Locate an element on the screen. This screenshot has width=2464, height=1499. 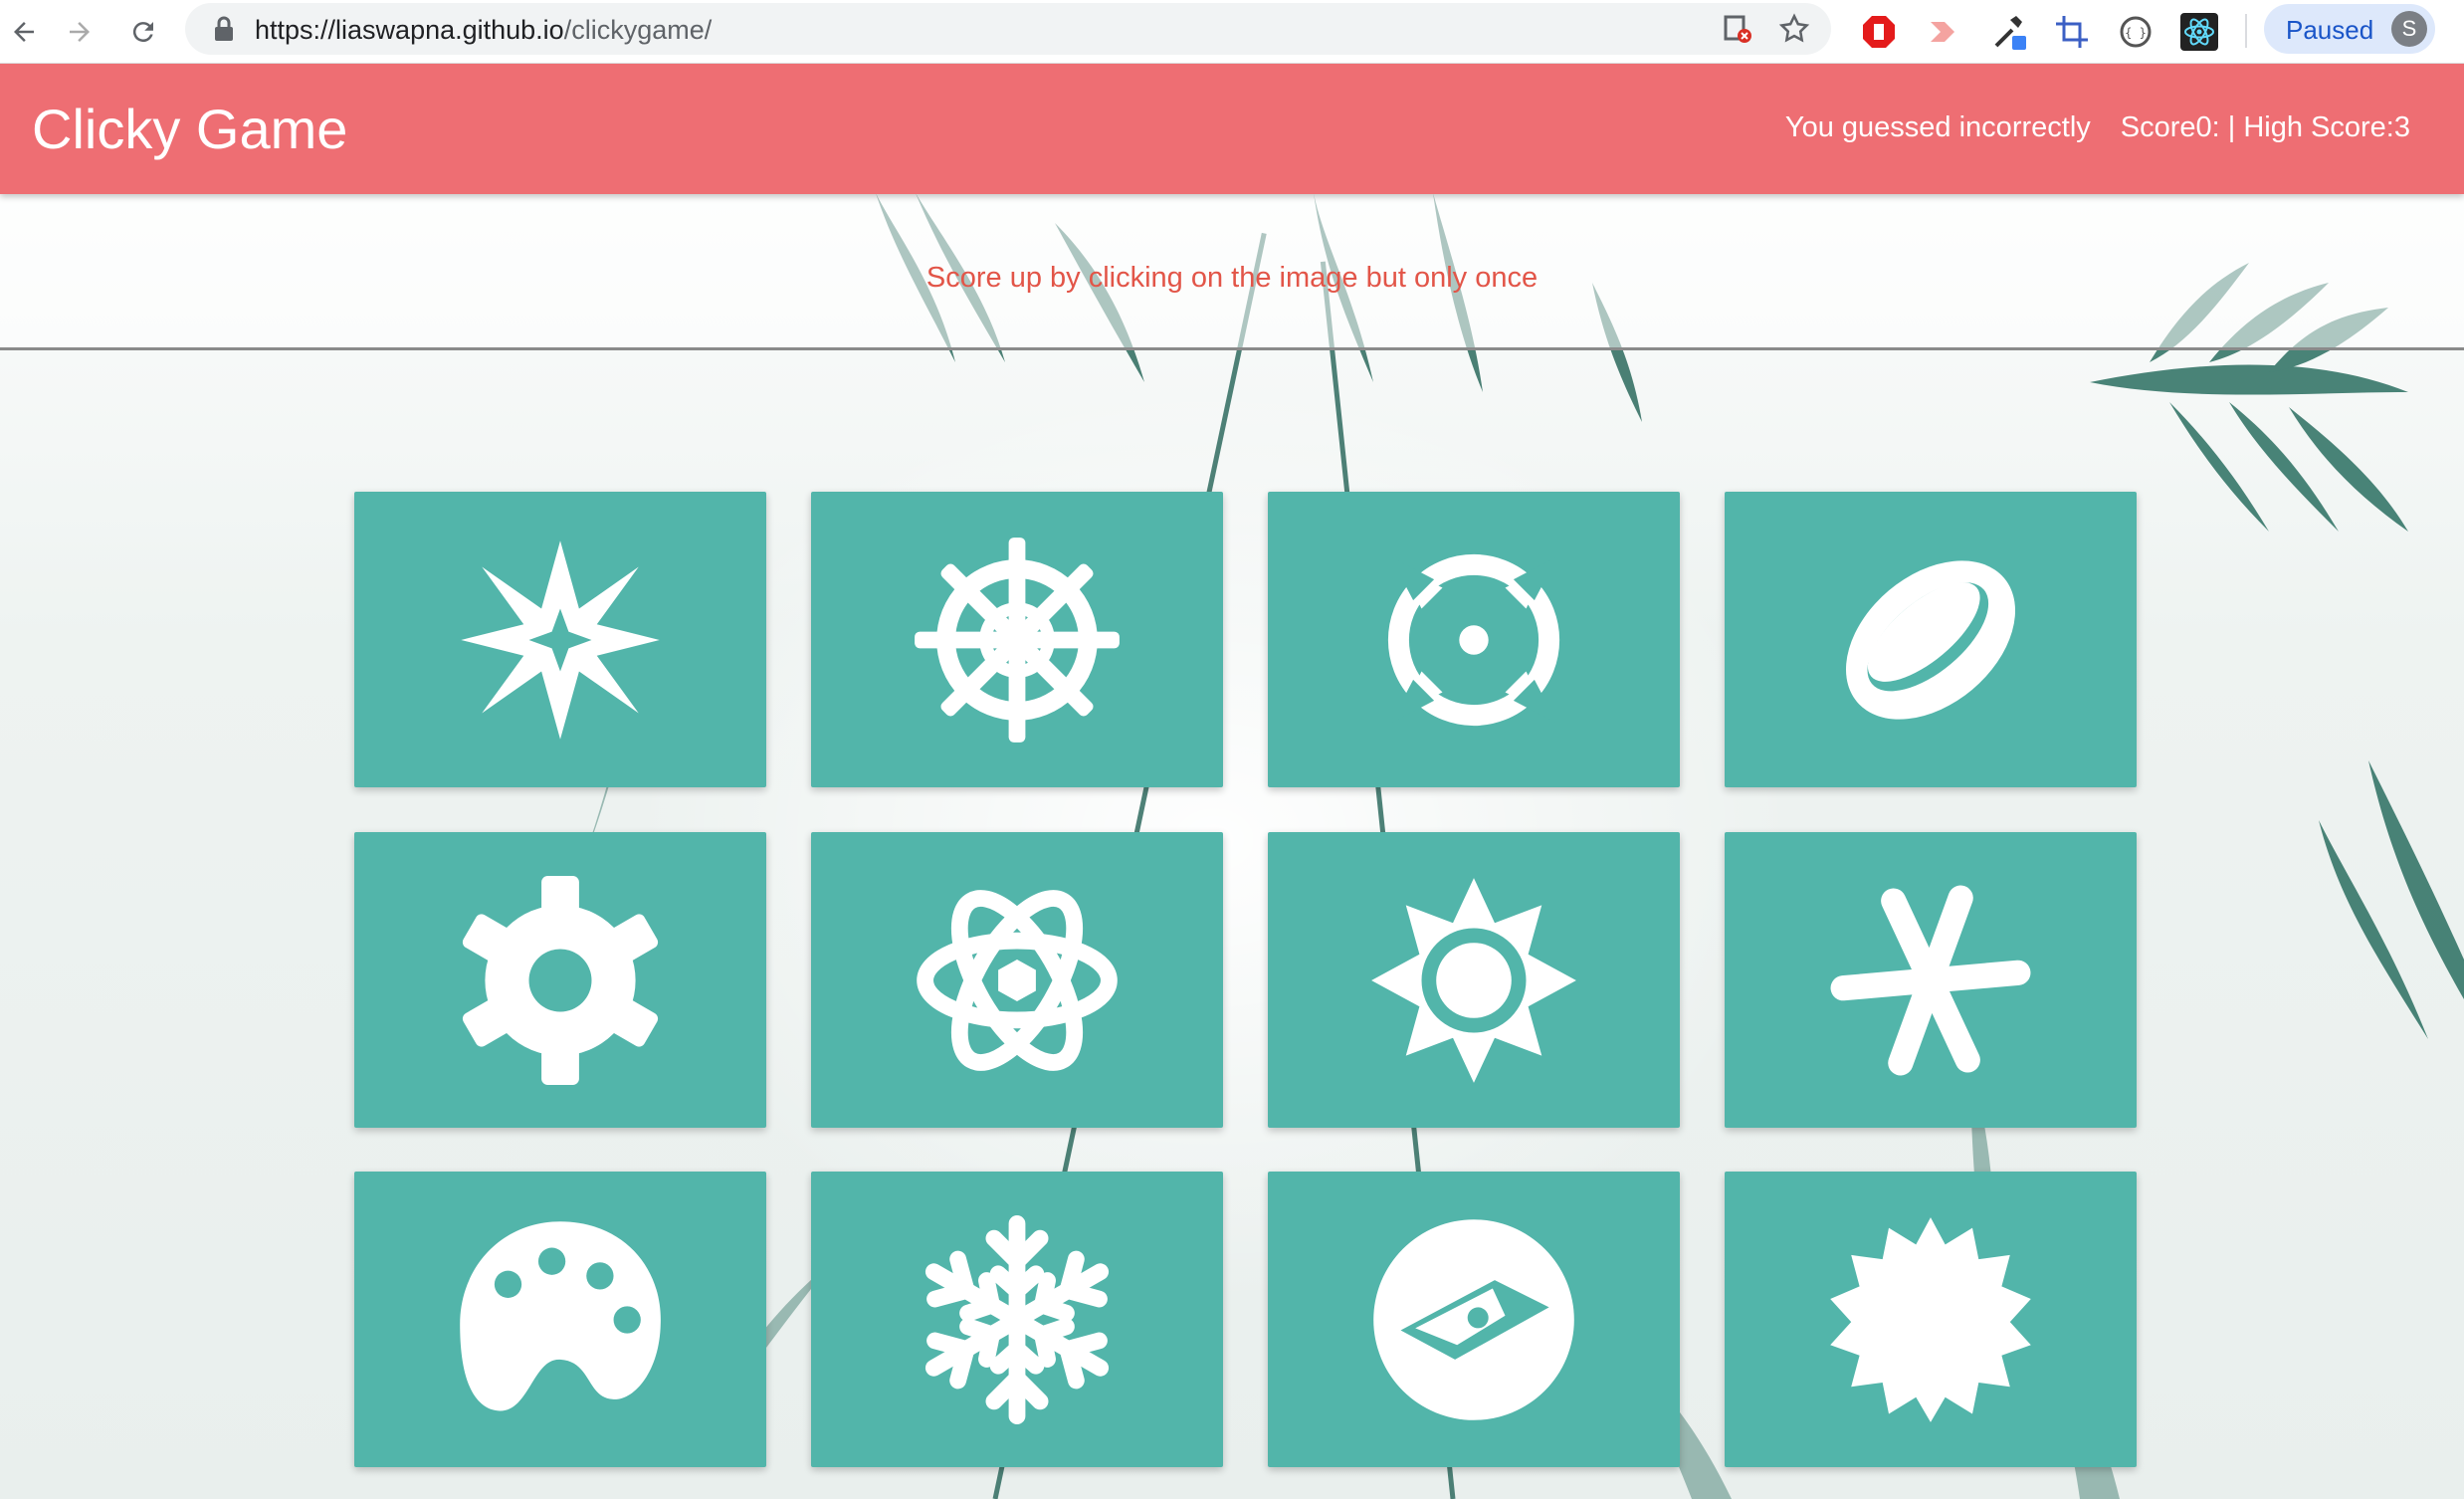
card-crosshair is located at coordinates (1474, 639).